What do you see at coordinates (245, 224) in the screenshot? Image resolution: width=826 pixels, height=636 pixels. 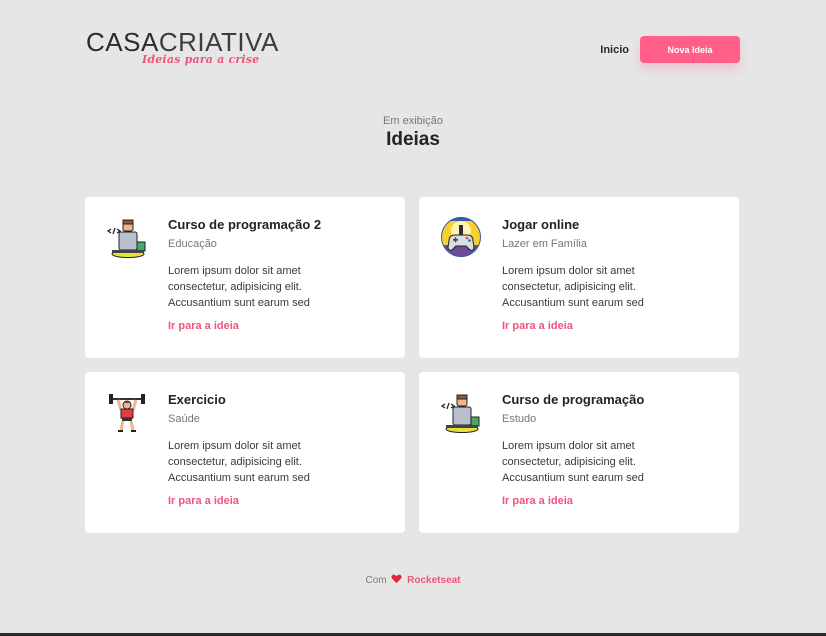 I see `card-title: Curso de programação 2` at bounding box center [245, 224].